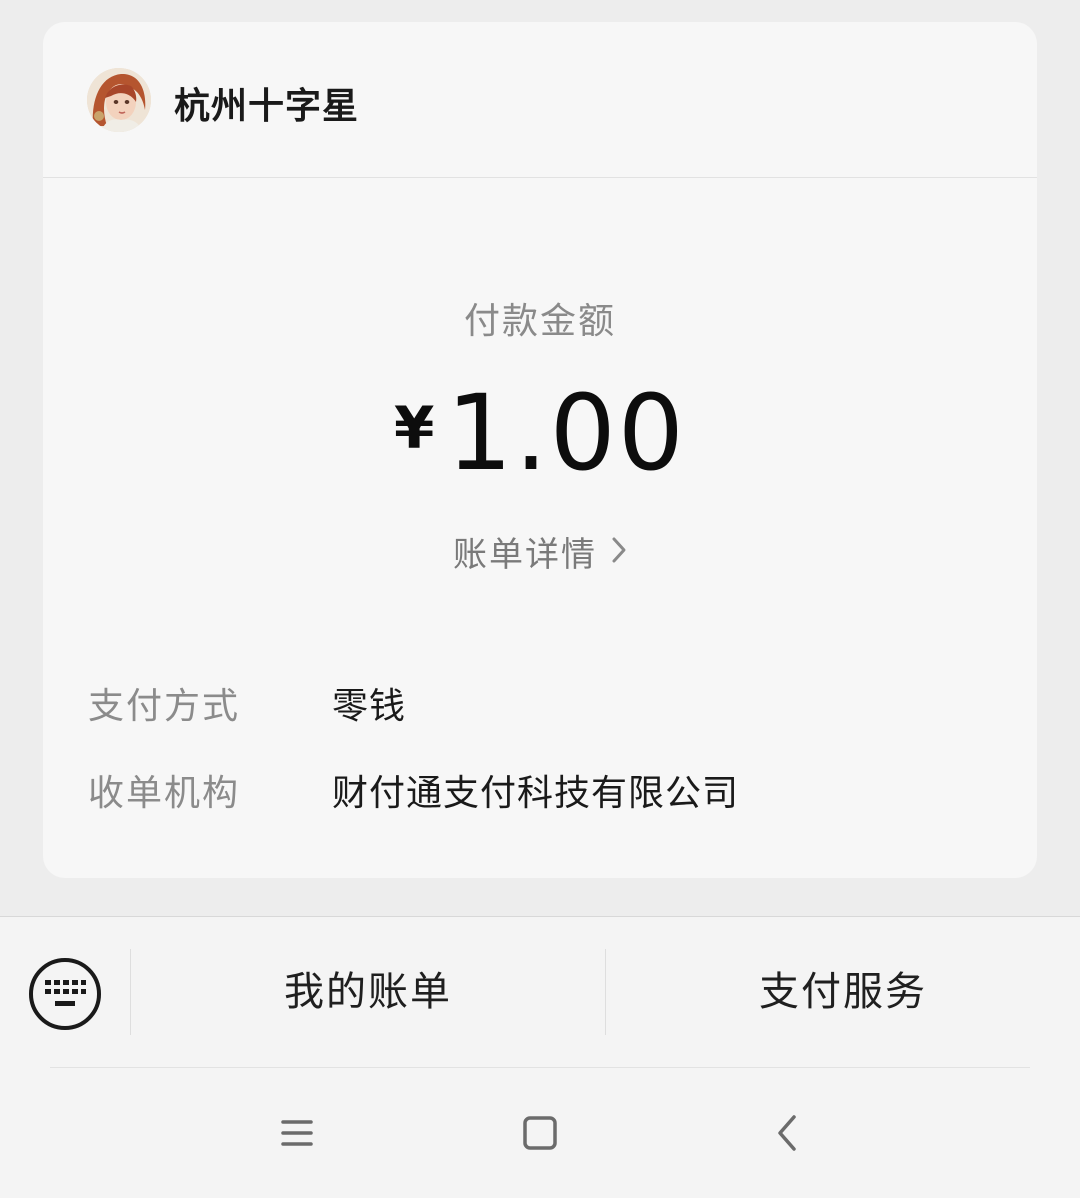  Describe the element at coordinates (536, 793) in the screenshot. I see `acquirer-value: 财付通支付科技有限公司` at that location.